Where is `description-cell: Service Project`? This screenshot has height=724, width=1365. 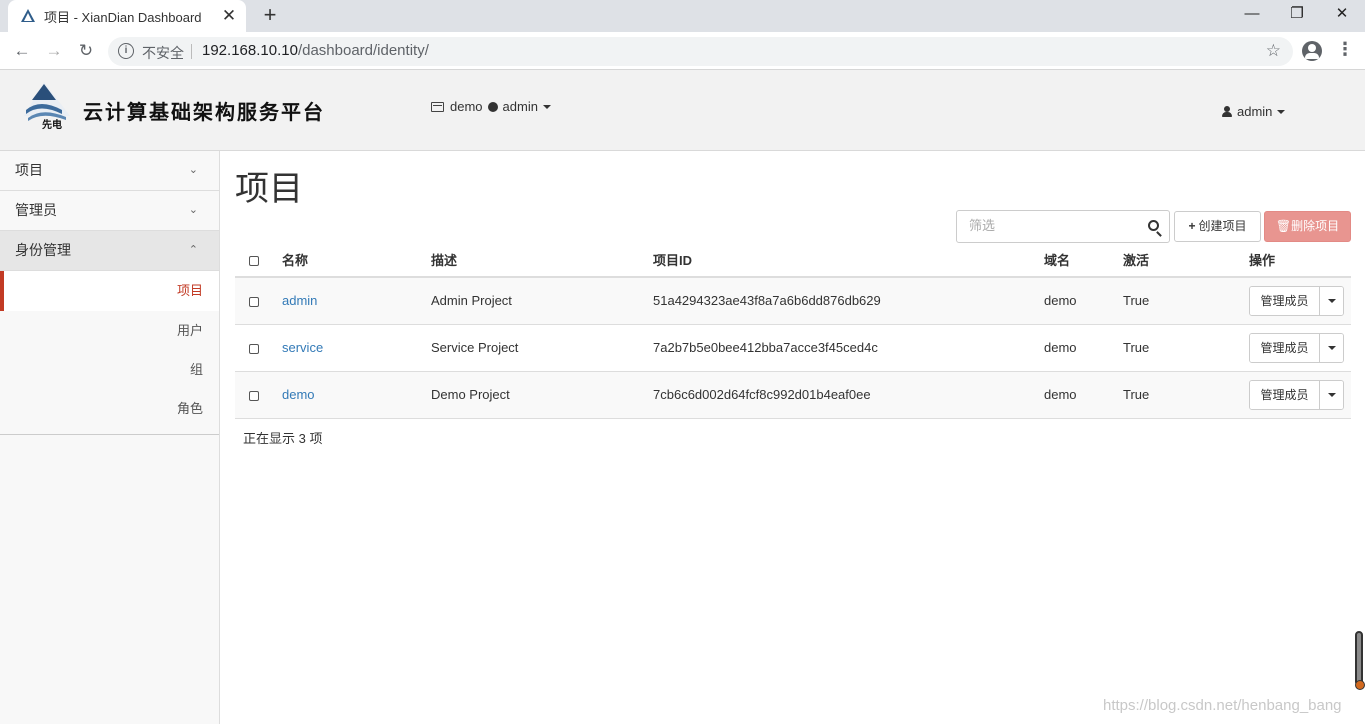
description-cell: Service Project is located at coordinates (542, 348).